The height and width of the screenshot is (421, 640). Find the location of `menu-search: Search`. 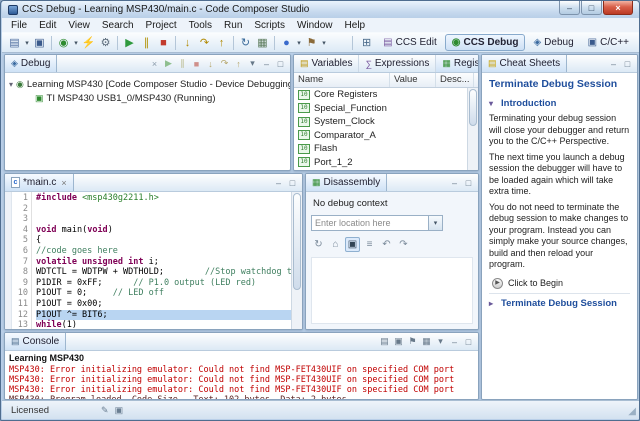

menu-search: Search is located at coordinates (118, 25).